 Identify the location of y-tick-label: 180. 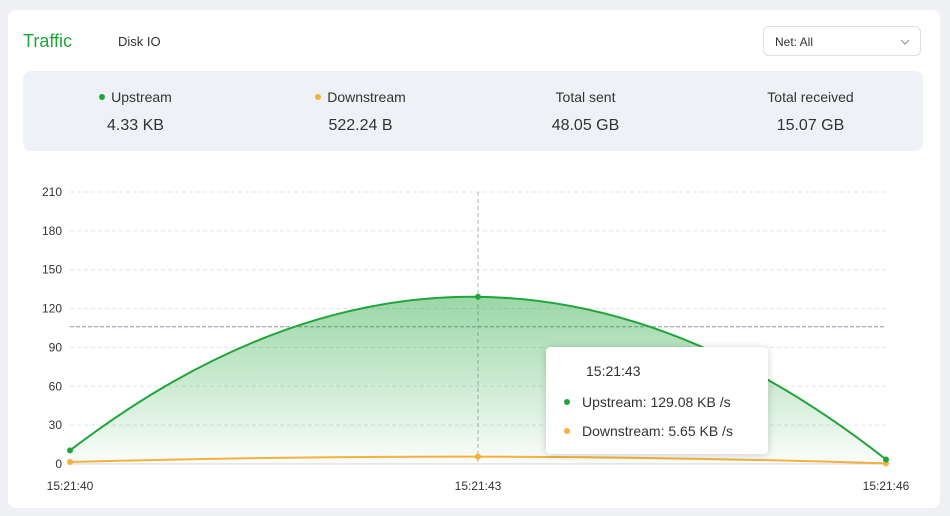
(52, 231).